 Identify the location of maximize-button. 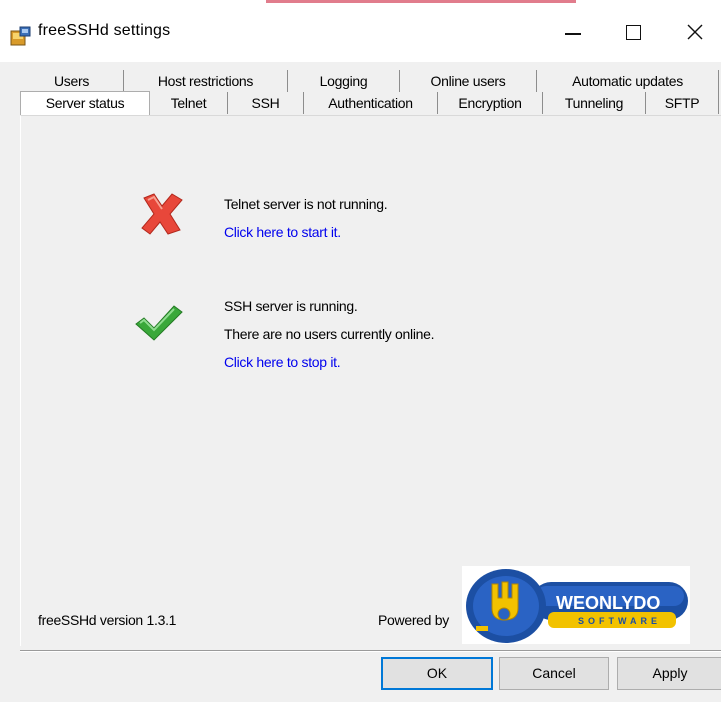
(633, 32).